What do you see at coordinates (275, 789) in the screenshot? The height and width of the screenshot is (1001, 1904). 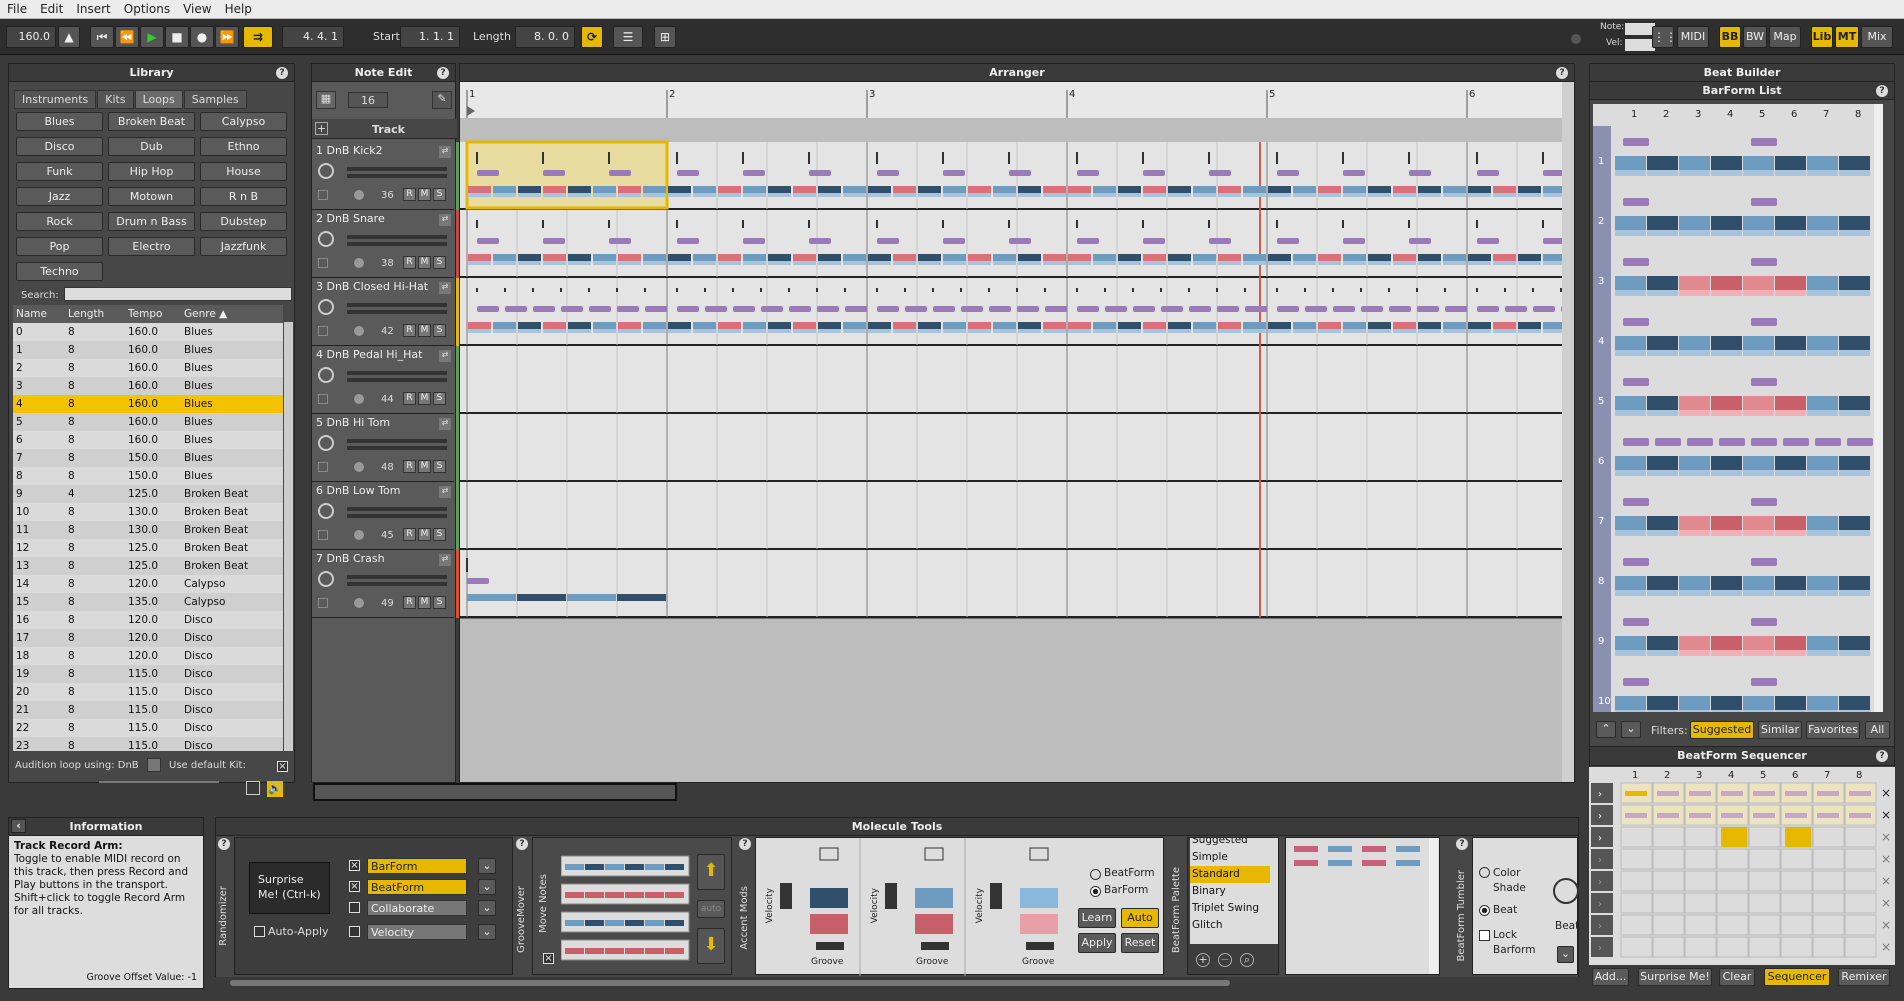 I see `speaker-icon: 🔊` at bounding box center [275, 789].